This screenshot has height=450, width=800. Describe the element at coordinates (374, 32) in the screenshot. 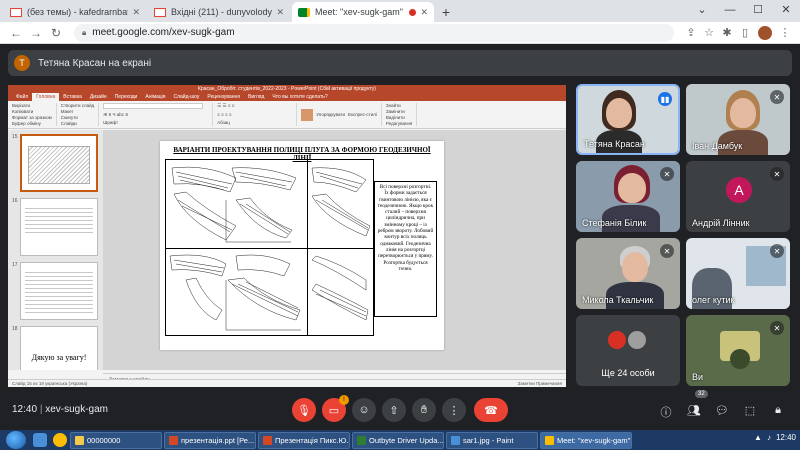

I see `address-bar: 🔒︎ meet.google.com/xev-sugk-gam` at that location.